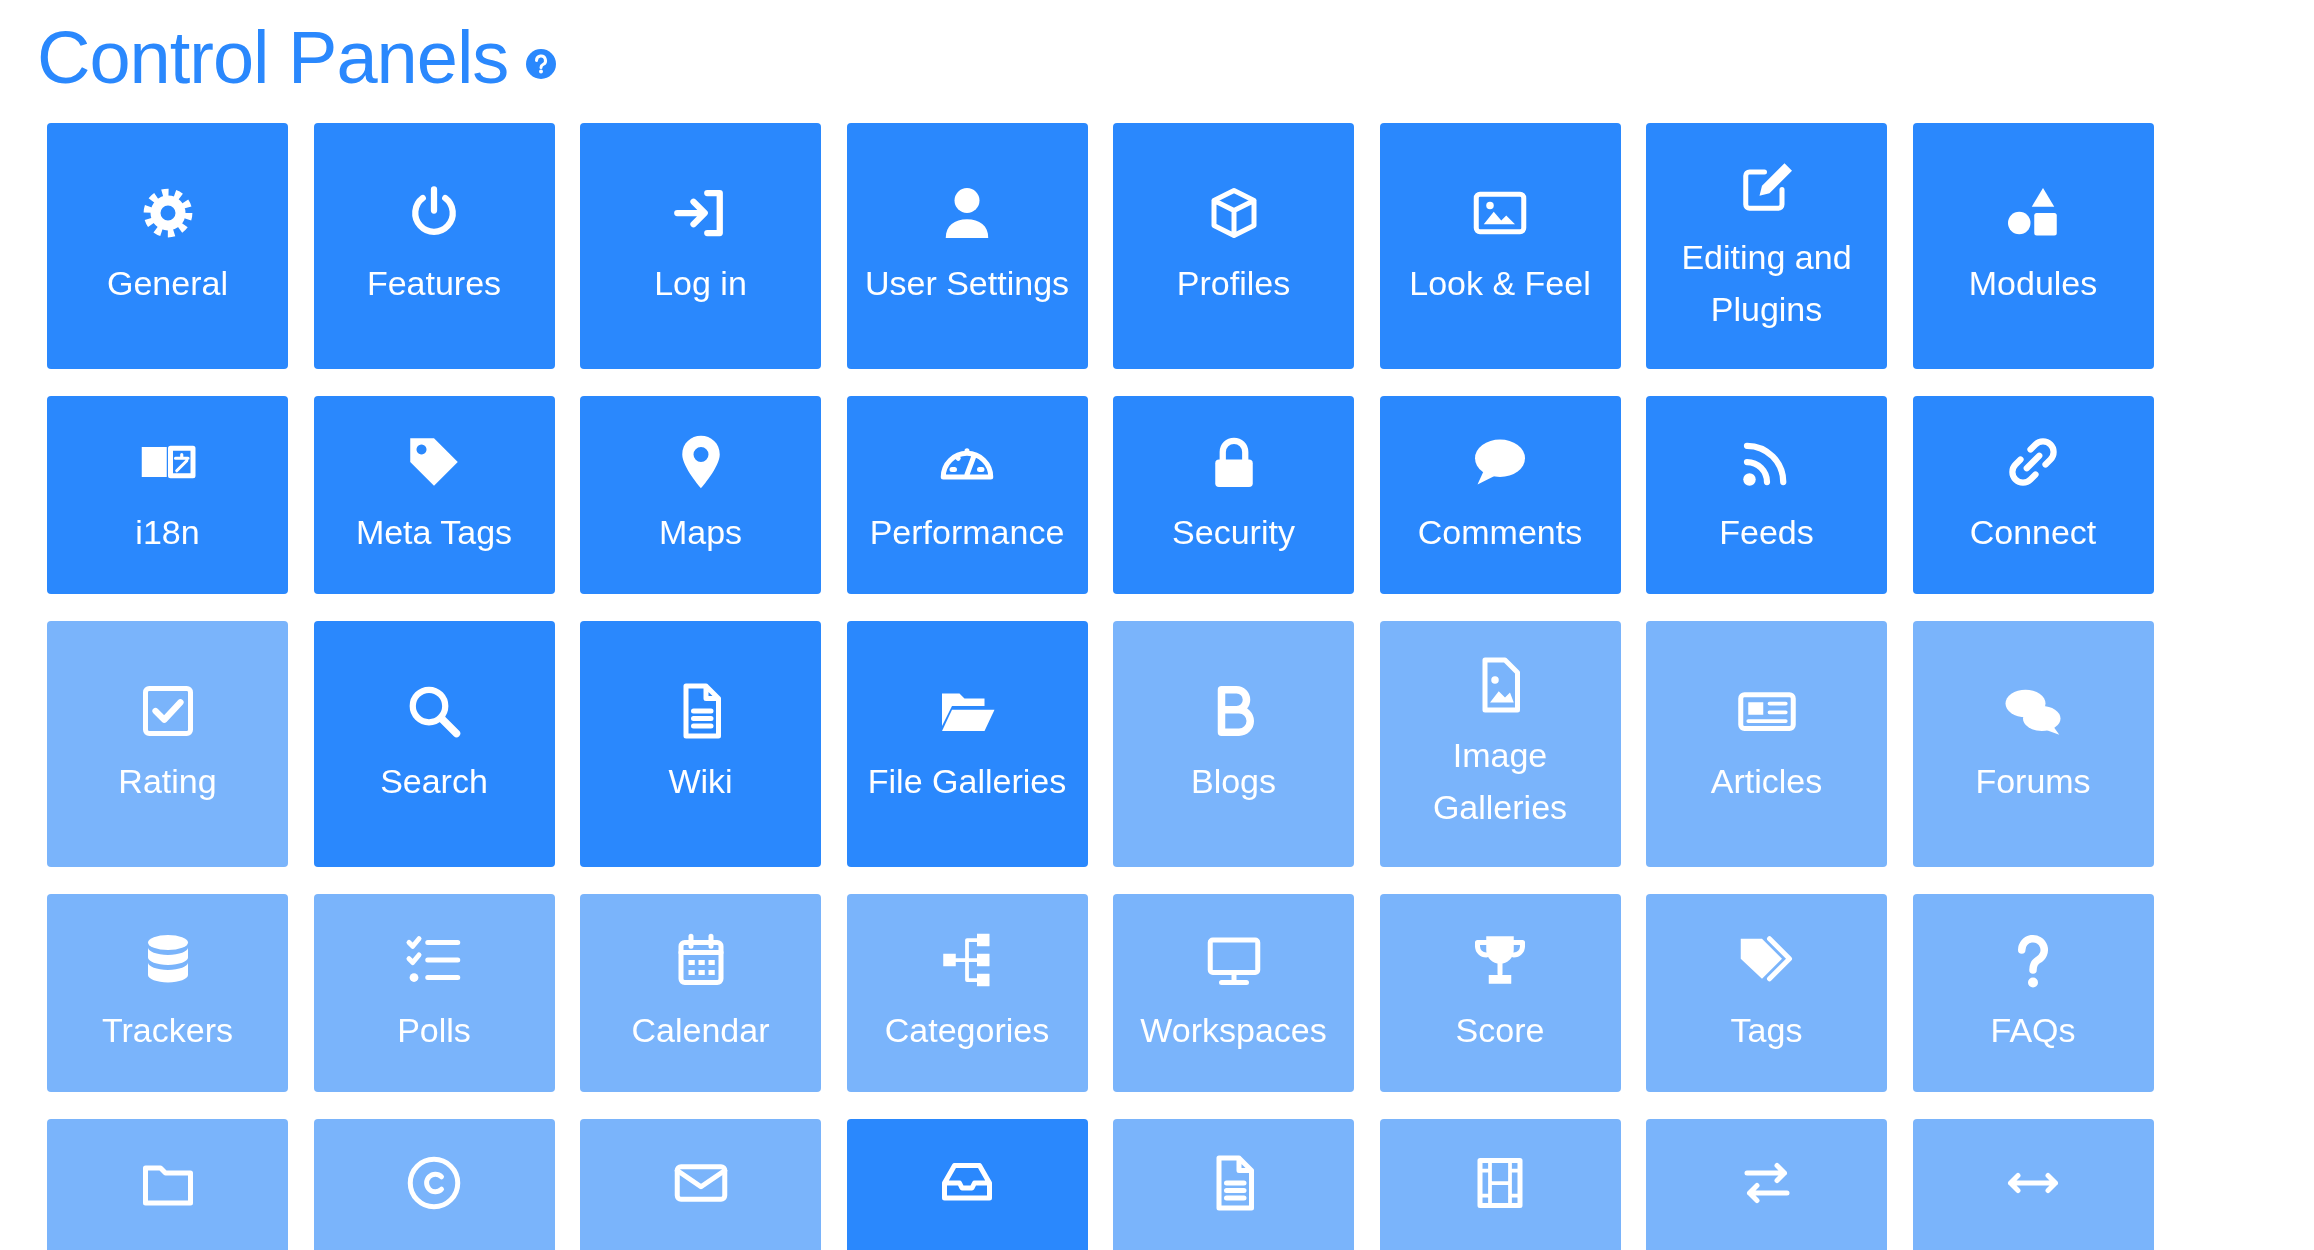 Image resolution: width=2314 pixels, height=1250 pixels. Describe the element at coordinates (2033, 743) in the screenshot. I see `control-panel-tile: Forums` at that location.